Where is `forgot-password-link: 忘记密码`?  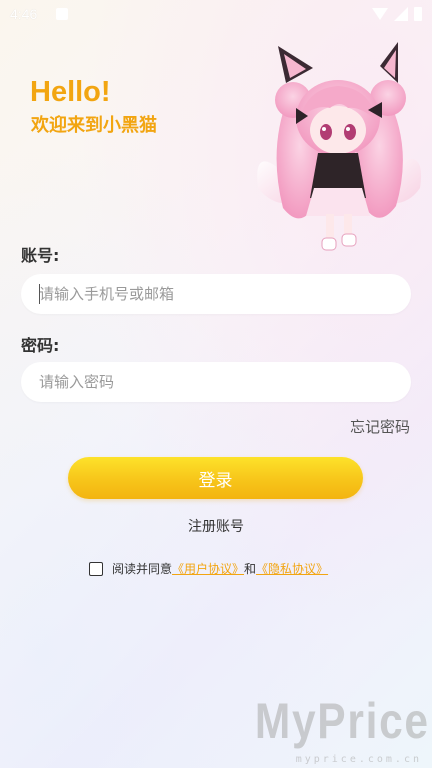 forgot-password-link: 忘记密码 is located at coordinates (380, 426).